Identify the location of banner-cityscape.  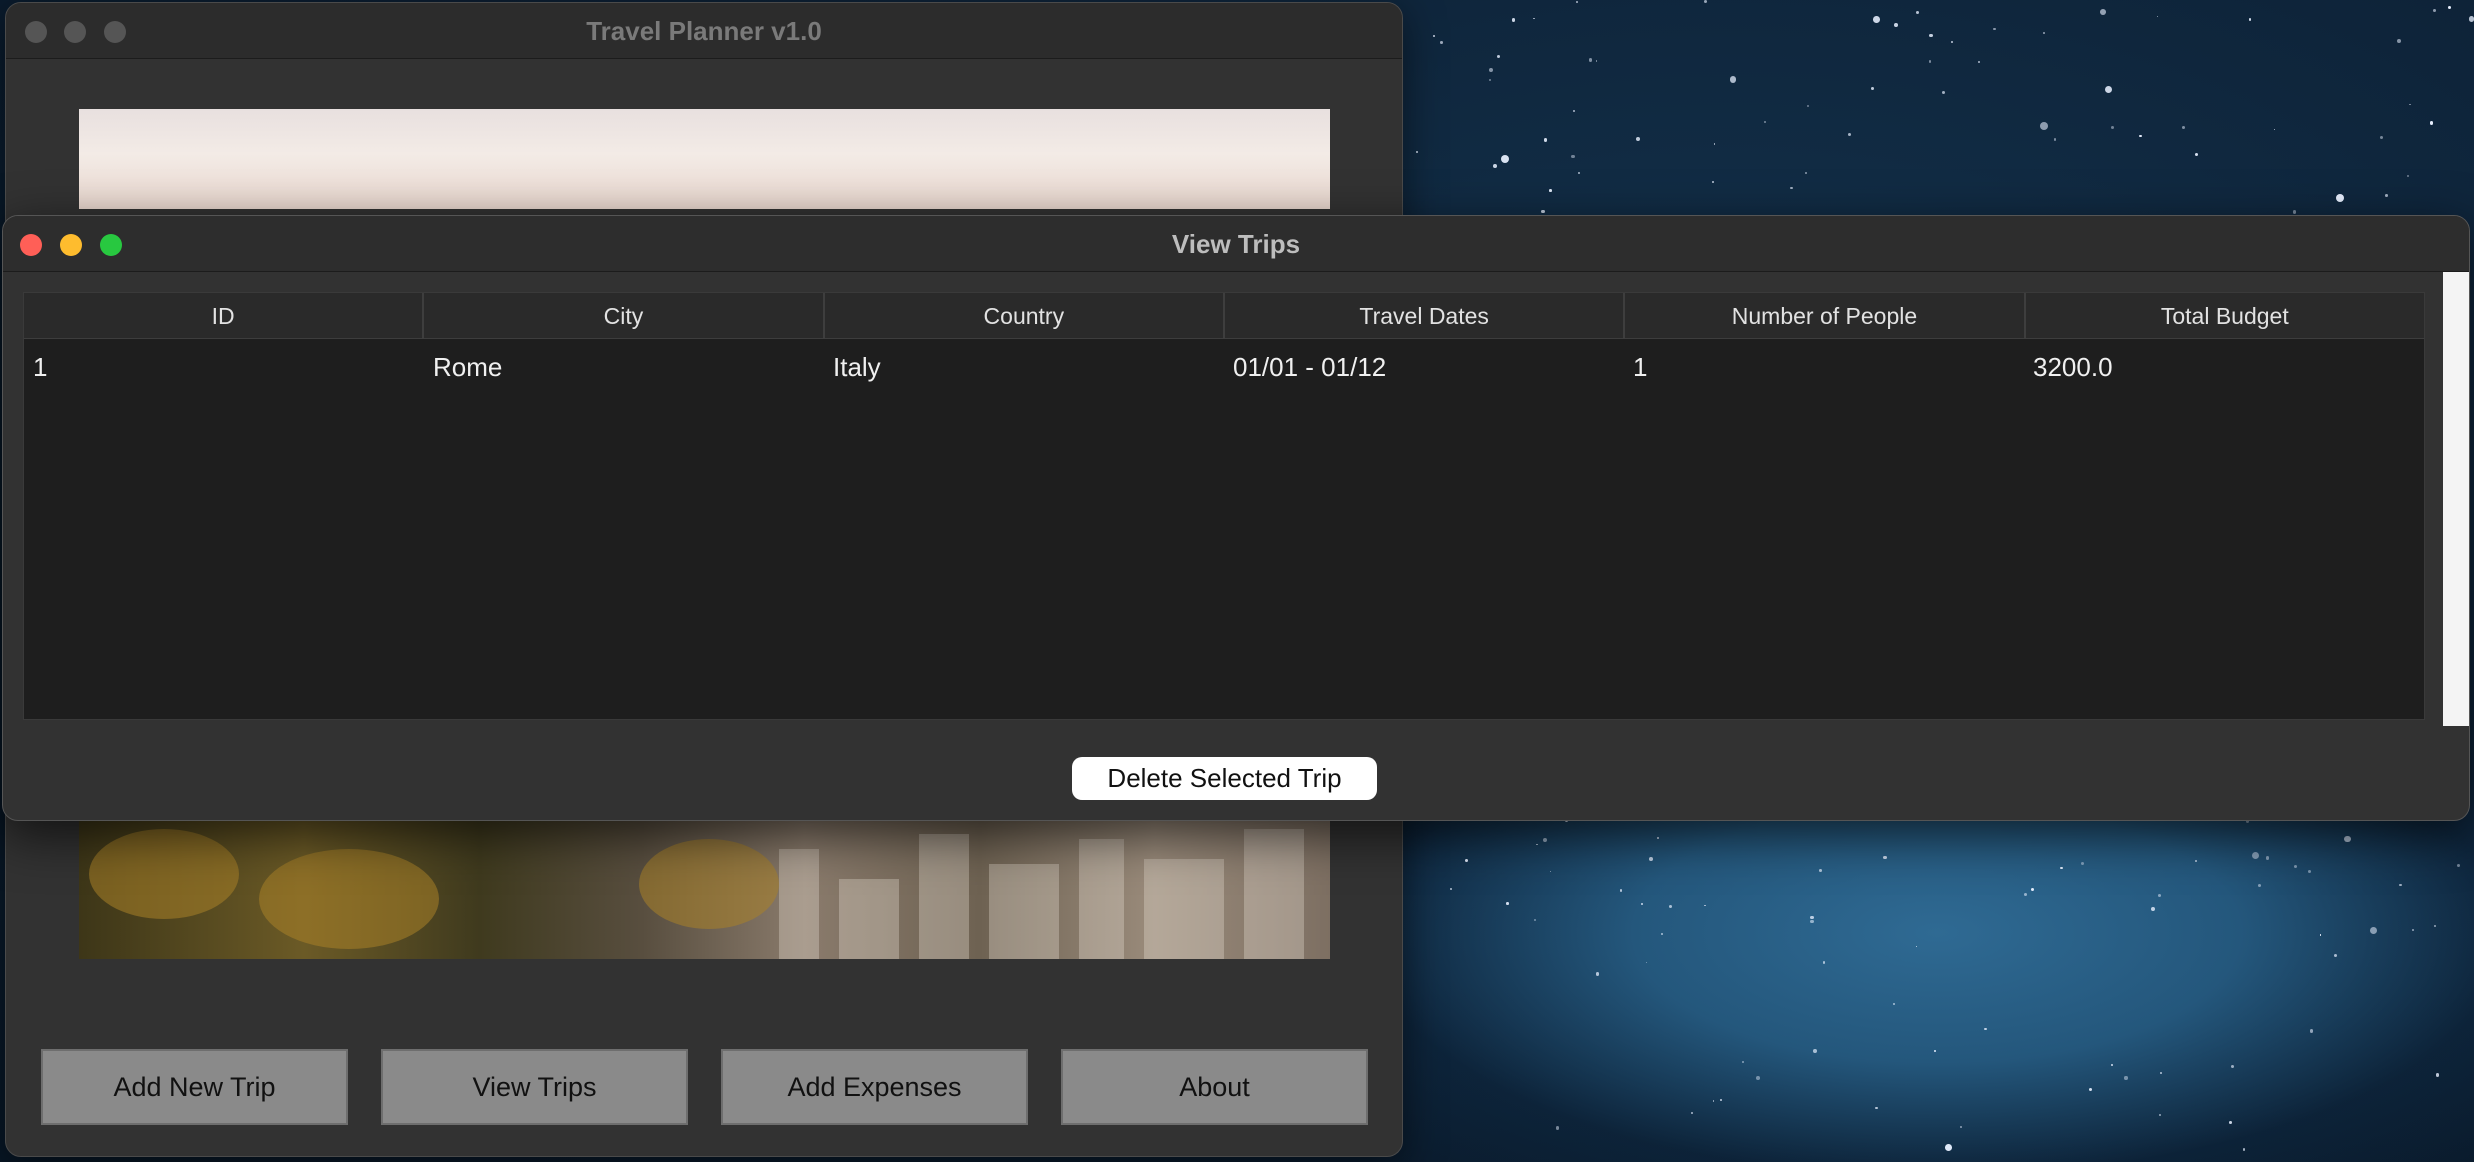
(704, 889).